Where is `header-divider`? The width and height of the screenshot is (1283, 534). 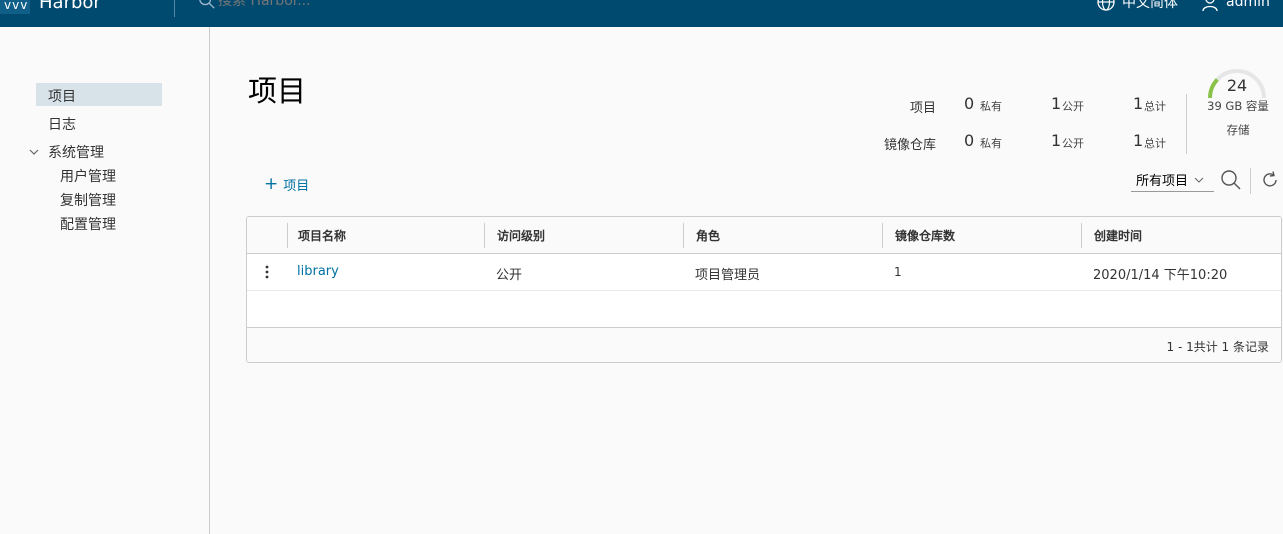
header-divider is located at coordinates (174, 8).